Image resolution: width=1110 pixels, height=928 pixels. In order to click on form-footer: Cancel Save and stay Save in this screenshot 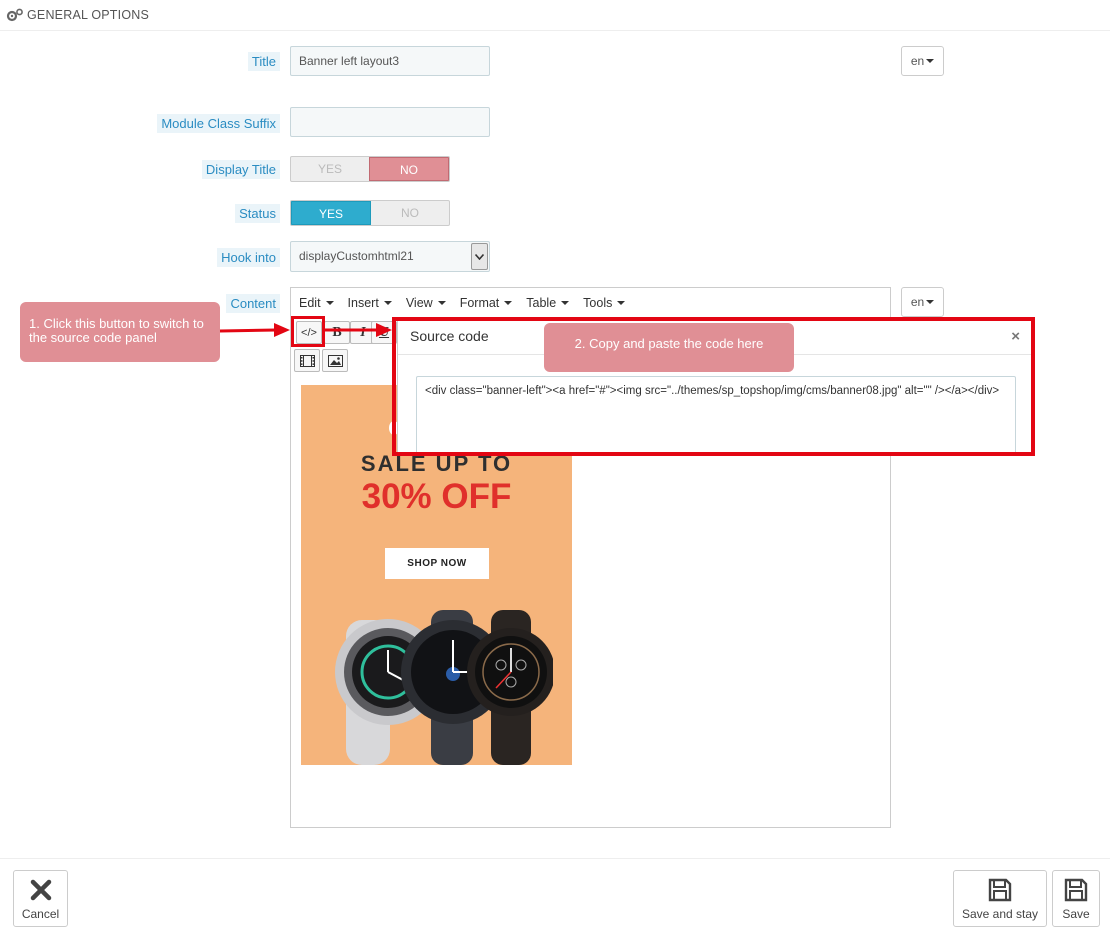, I will do `click(555, 893)`.